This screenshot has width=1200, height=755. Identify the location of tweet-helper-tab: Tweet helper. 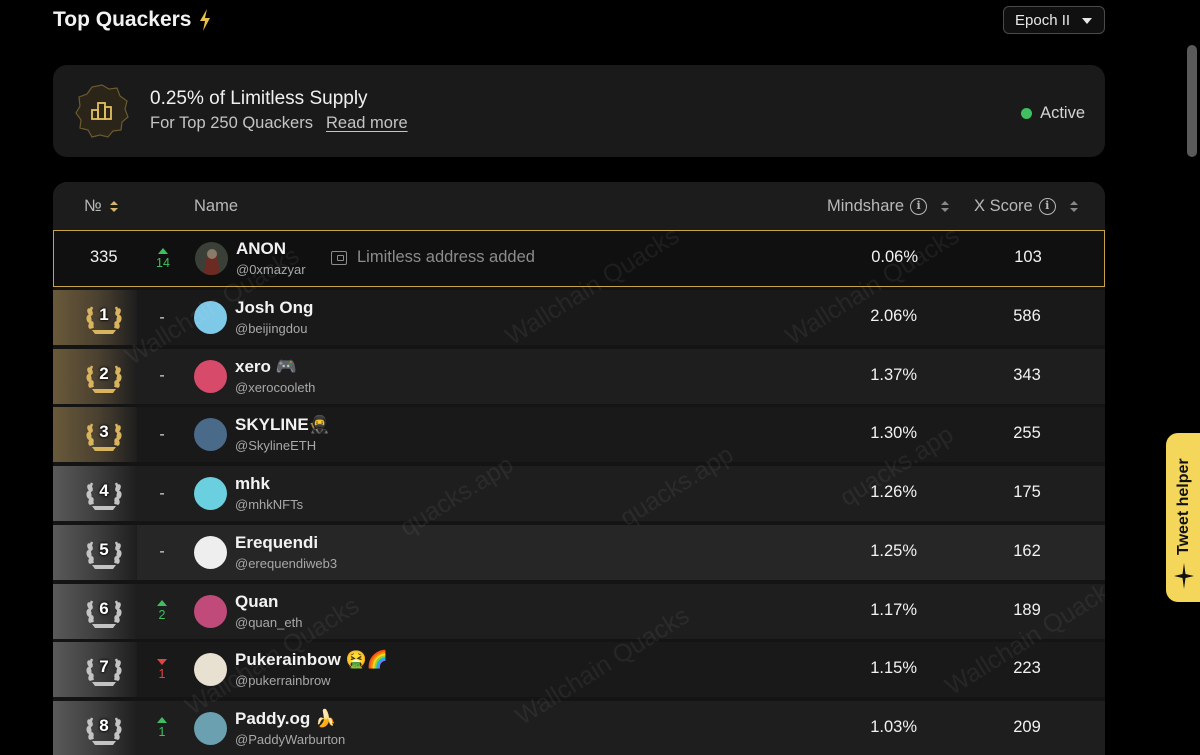
(1183, 517).